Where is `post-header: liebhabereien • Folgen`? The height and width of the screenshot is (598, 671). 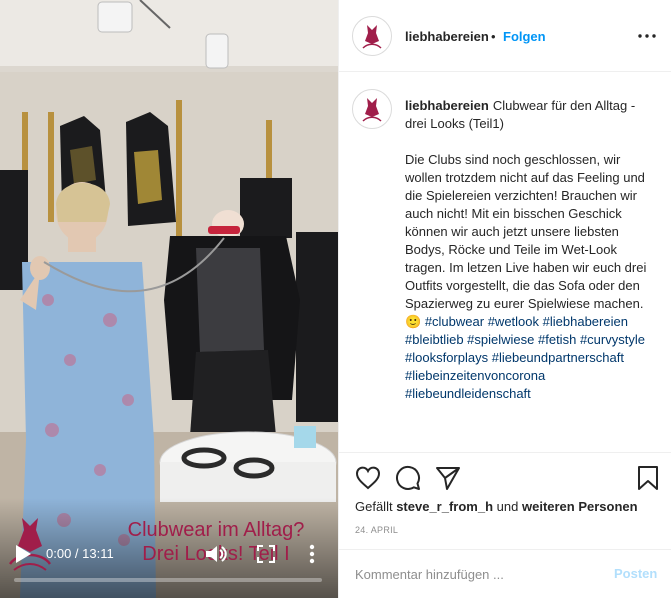 post-header: liebhabereien • Folgen is located at coordinates (505, 36).